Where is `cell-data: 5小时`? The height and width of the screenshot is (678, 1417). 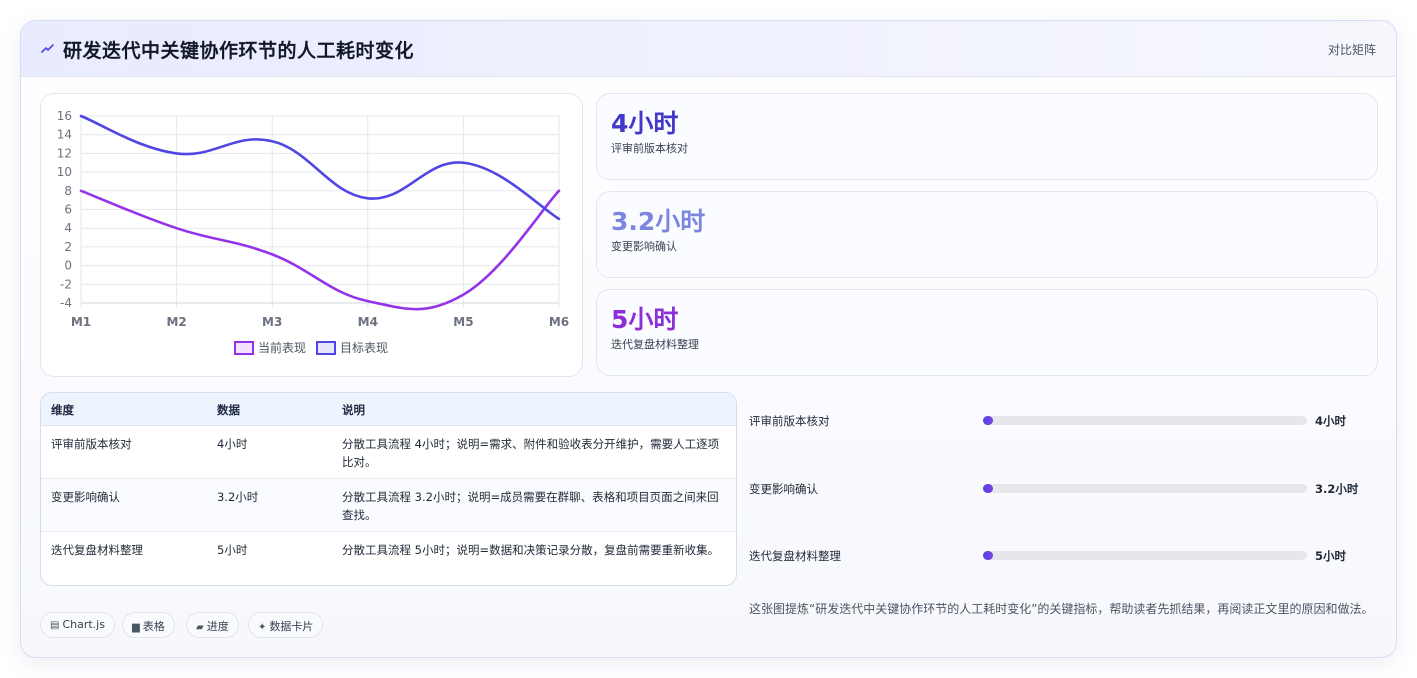 cell-data: 5小时 is located at coordinates (232, 550).